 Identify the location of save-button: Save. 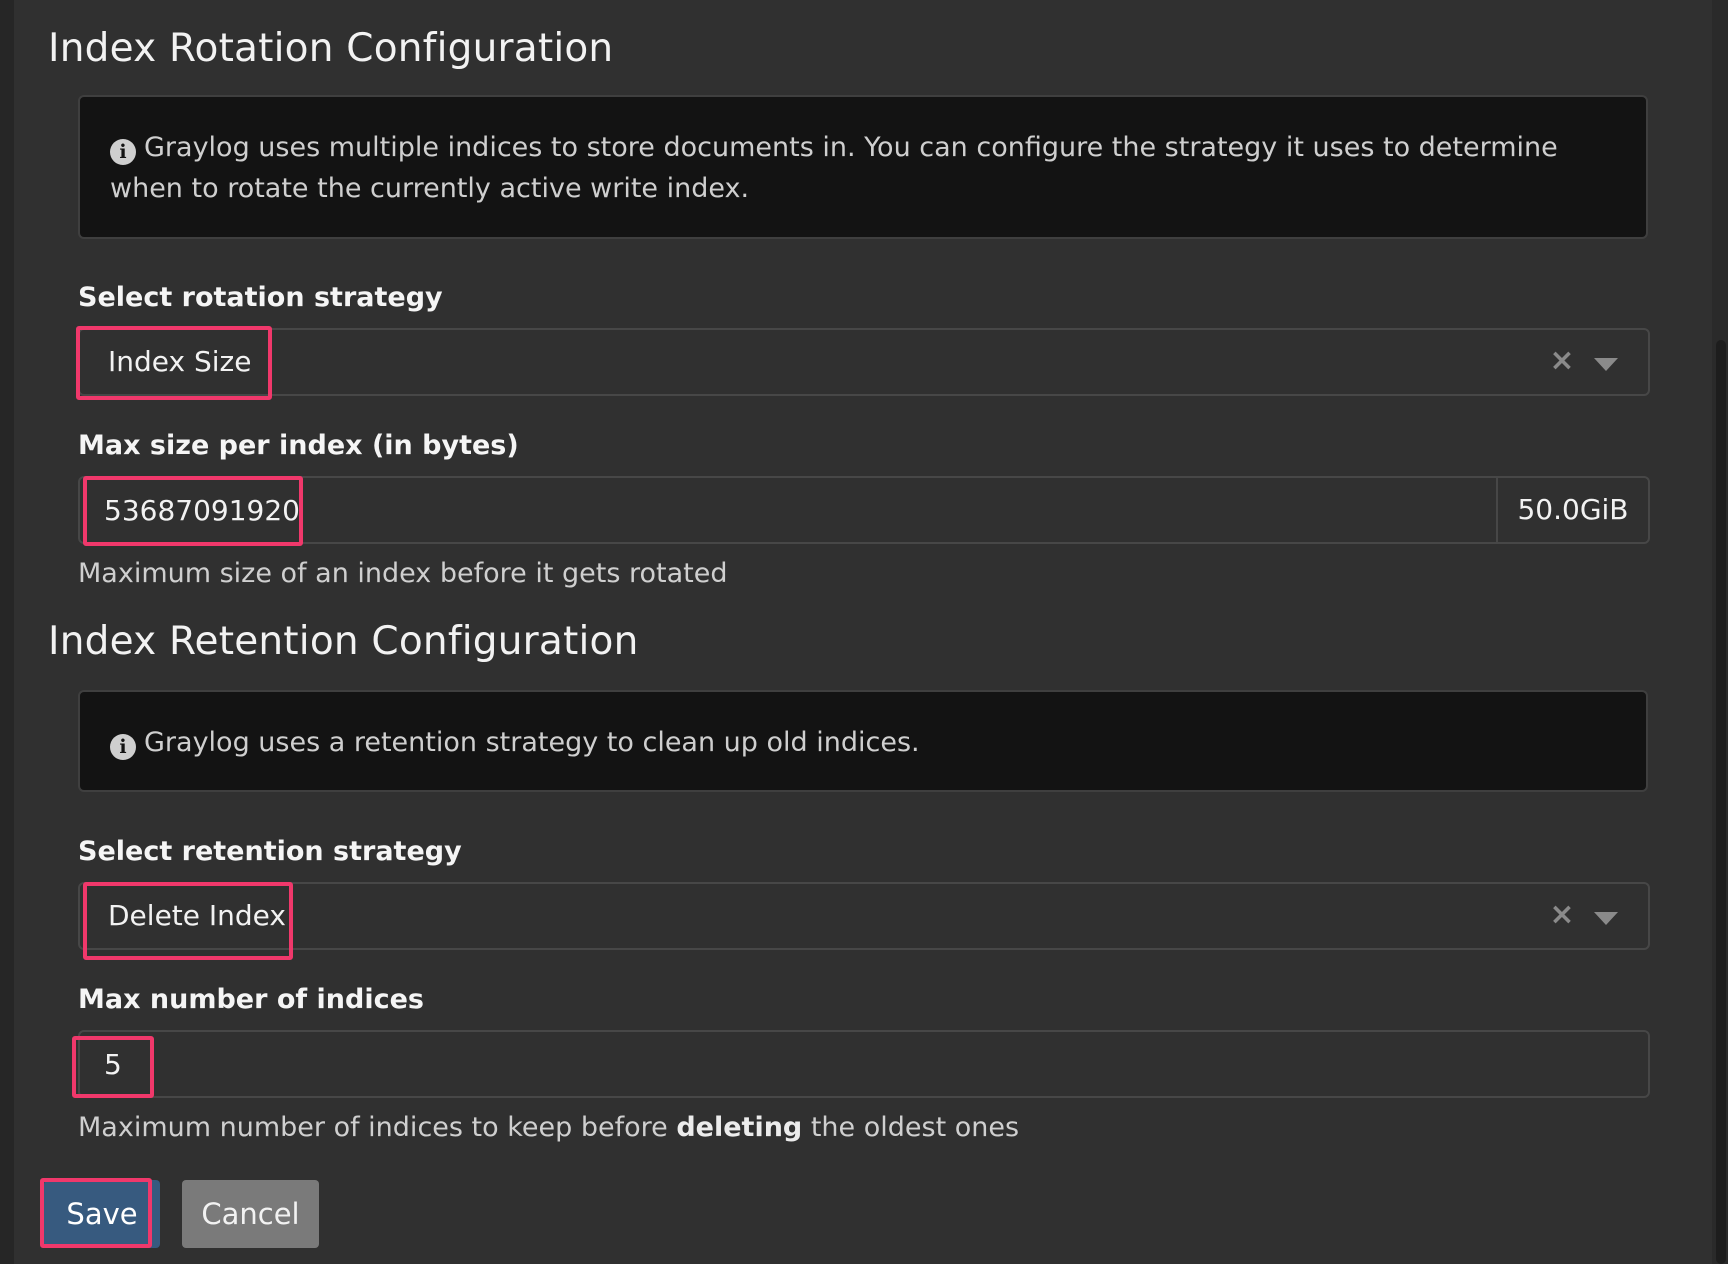
(102, 1214).